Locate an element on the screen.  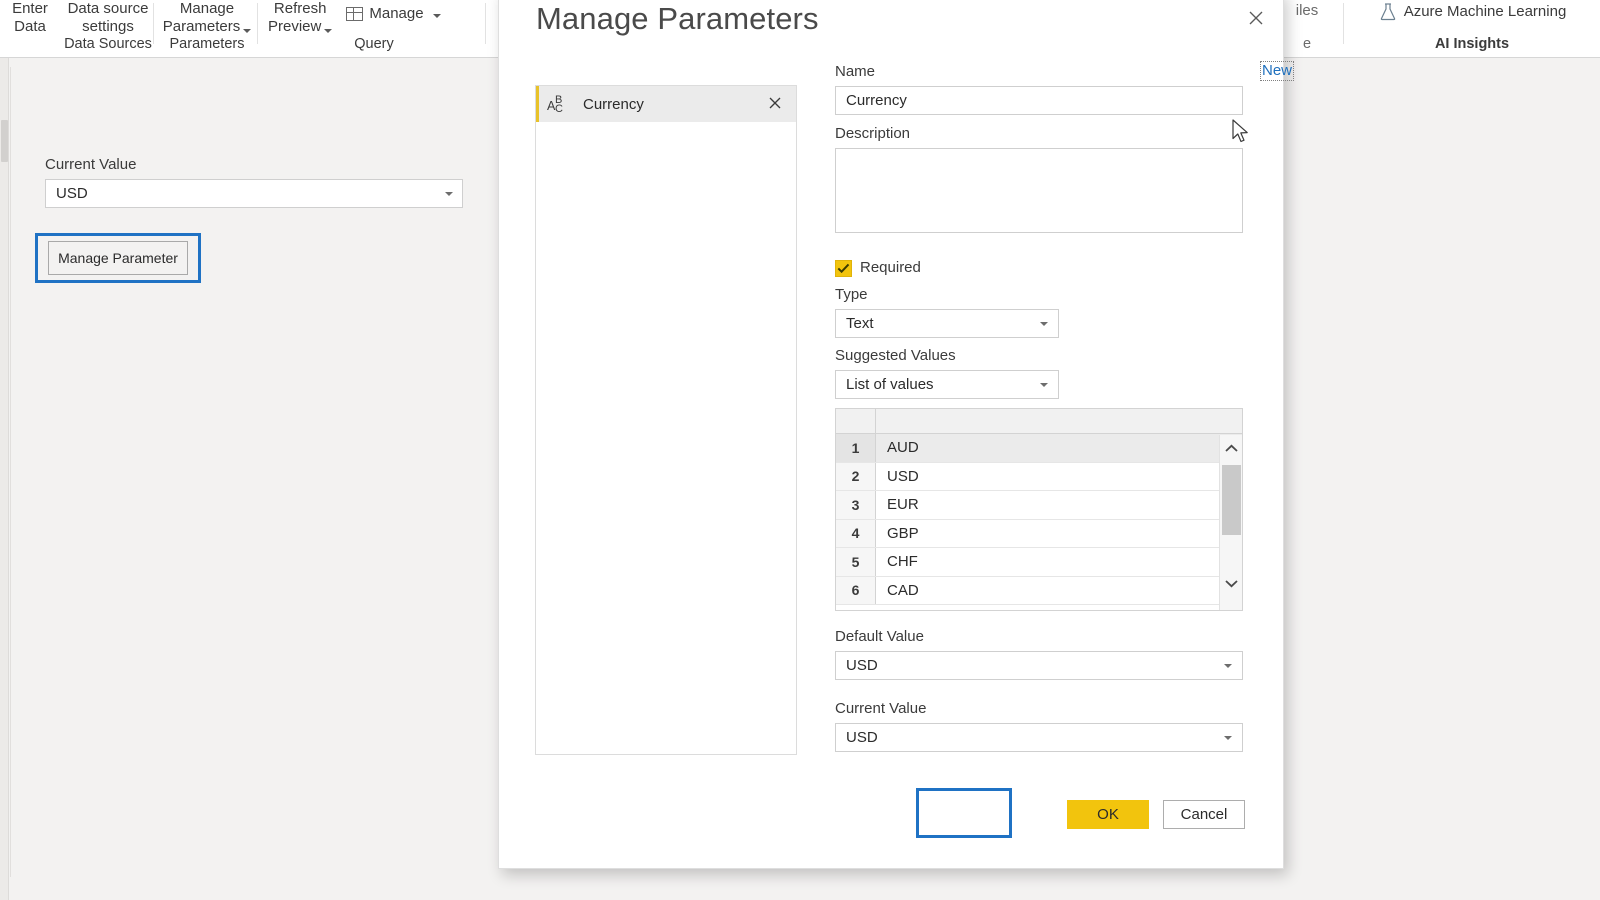
values-grid-header-index is located at coordinates (856, 421).